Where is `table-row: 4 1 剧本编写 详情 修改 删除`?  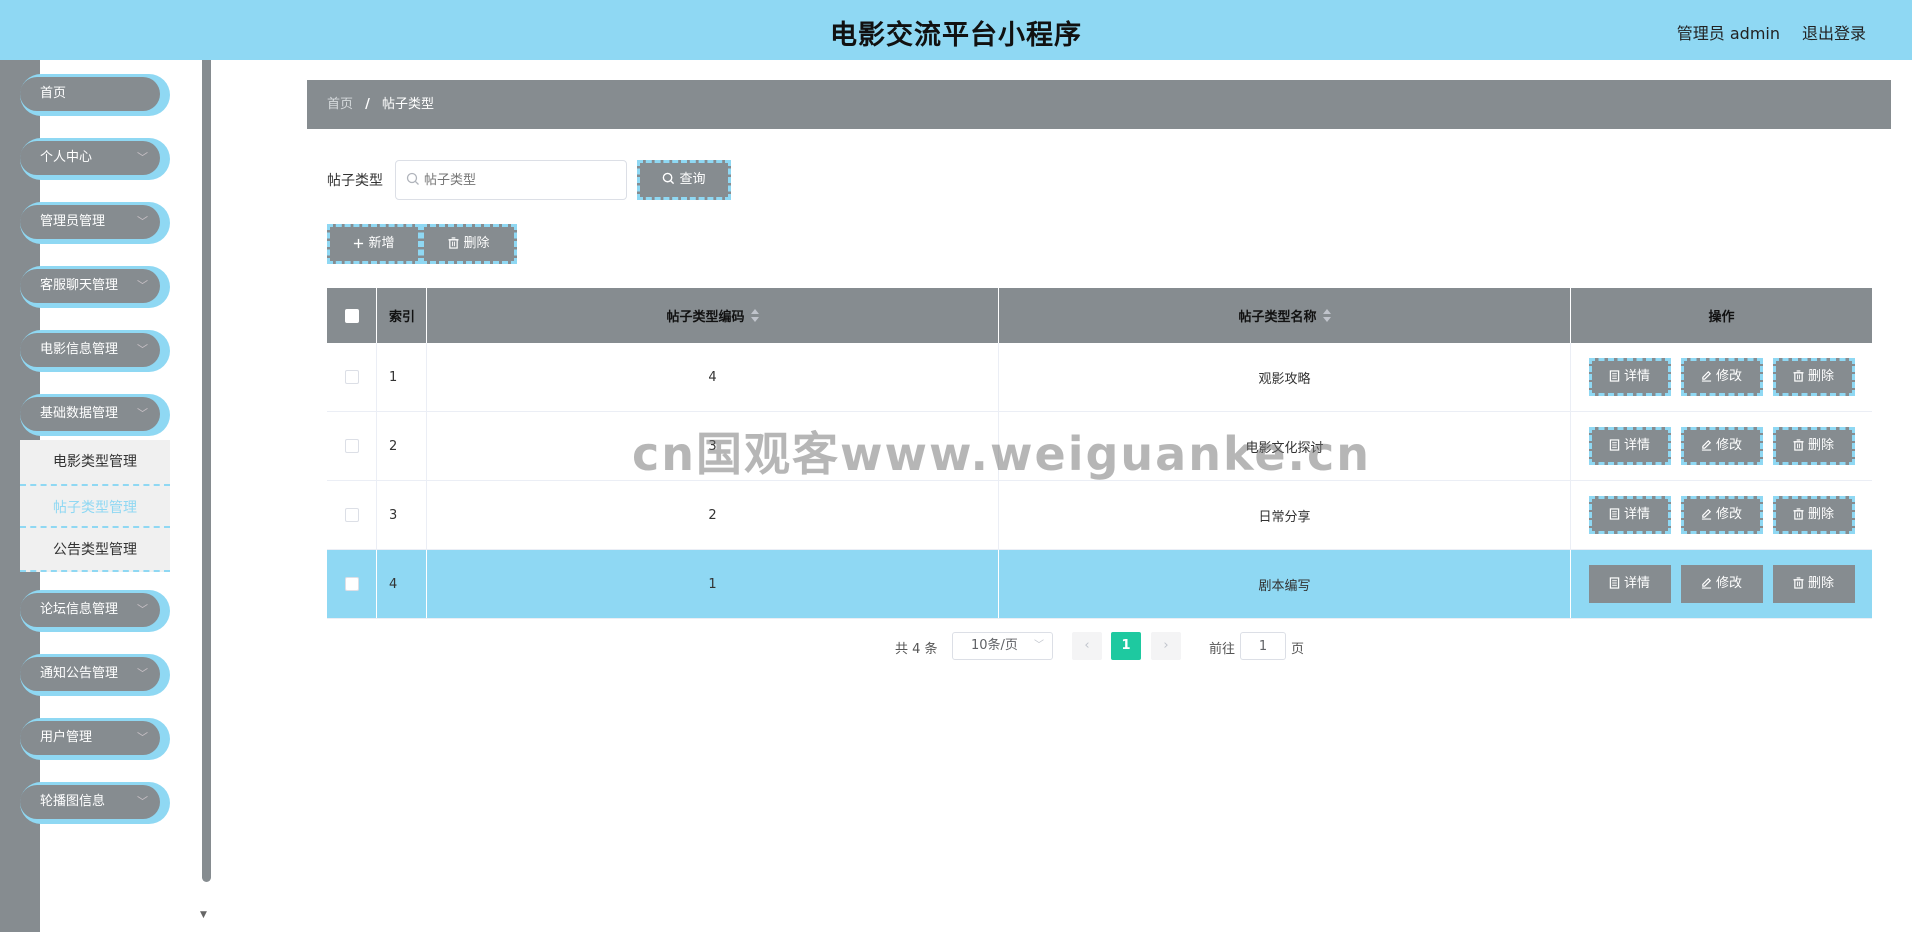
table-row: 4 1 剧本编写 详情 修改 删除 is located at coordinates (1099, 584).